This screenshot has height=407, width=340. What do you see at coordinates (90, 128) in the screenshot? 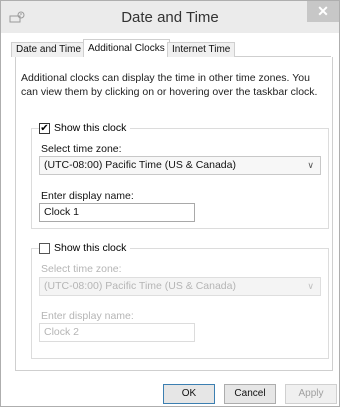
I see `clock1-show-label: Show this clock` at bounding box center [90, 128].